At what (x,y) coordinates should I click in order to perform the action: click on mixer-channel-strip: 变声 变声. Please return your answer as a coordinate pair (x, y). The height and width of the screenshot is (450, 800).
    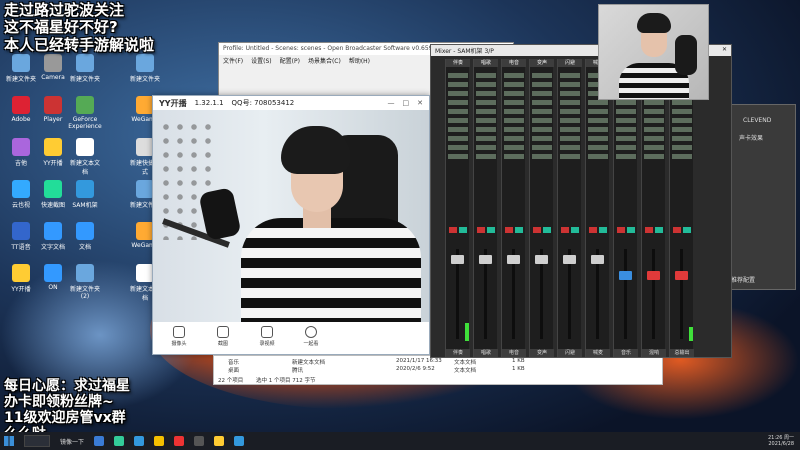
    Looking at the image, I should click on (541, 208).